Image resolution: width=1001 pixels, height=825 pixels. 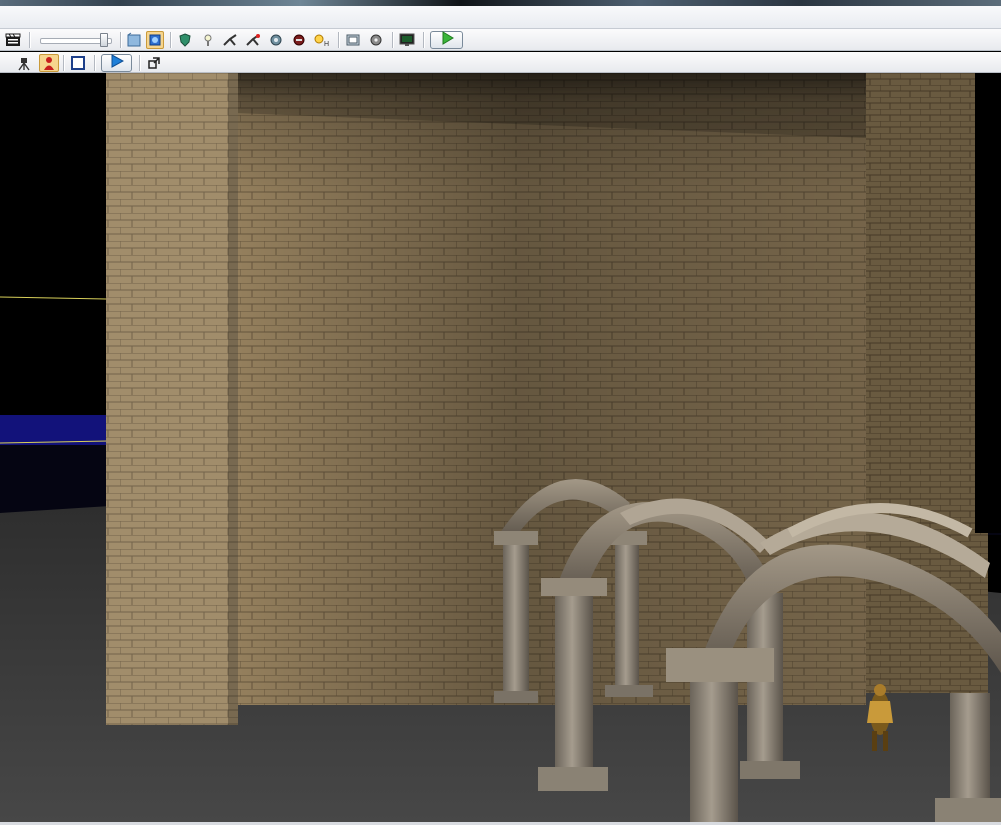 I want to click on play-in-editor-icon, so click(x=447, y=40).